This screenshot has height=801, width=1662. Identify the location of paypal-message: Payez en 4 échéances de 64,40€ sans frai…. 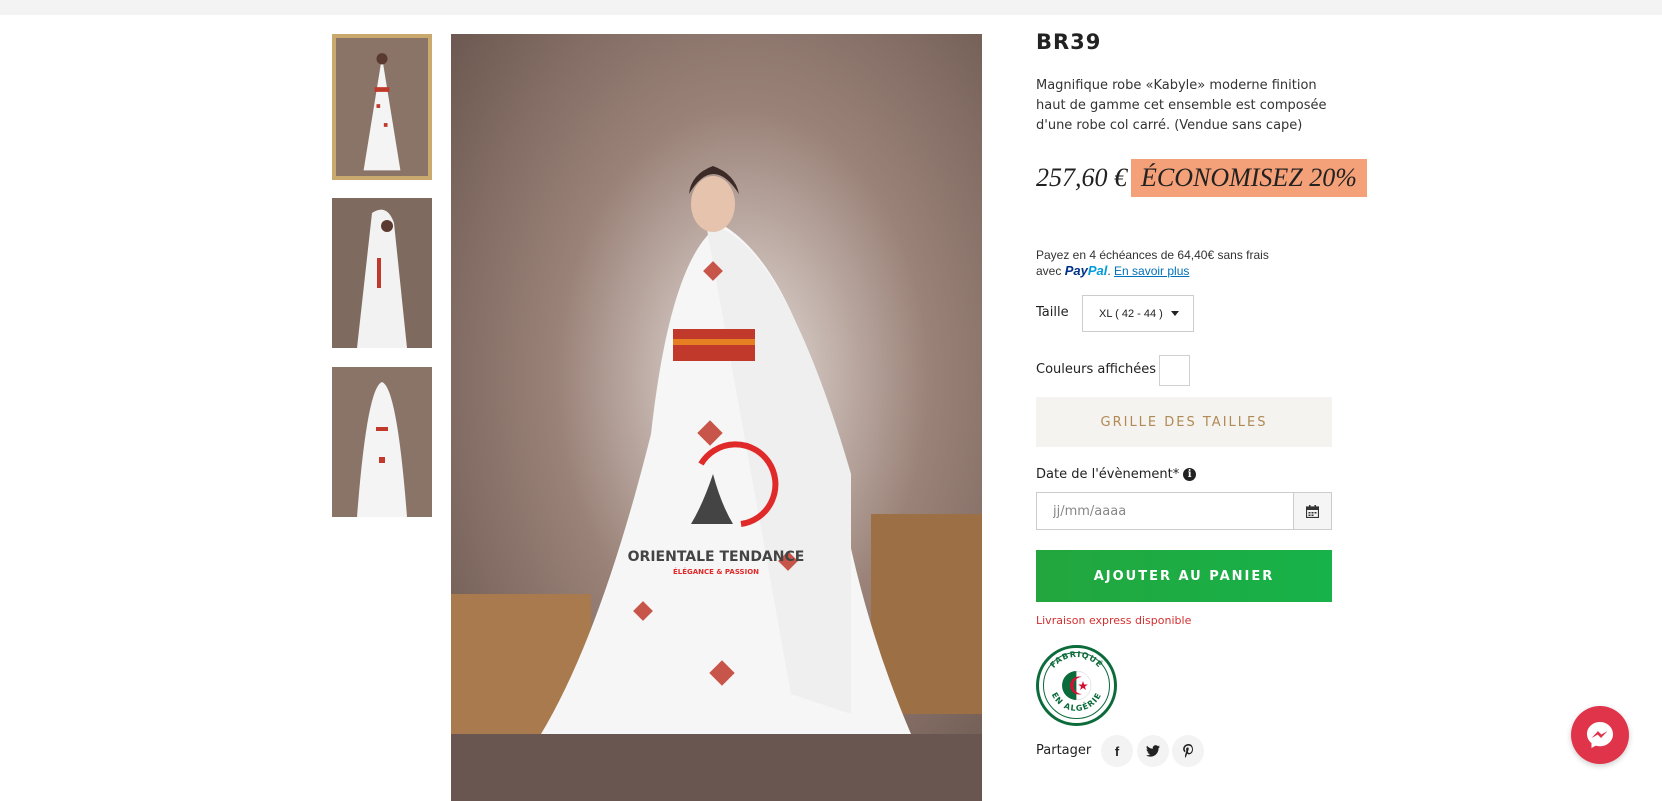
(1152, 263).